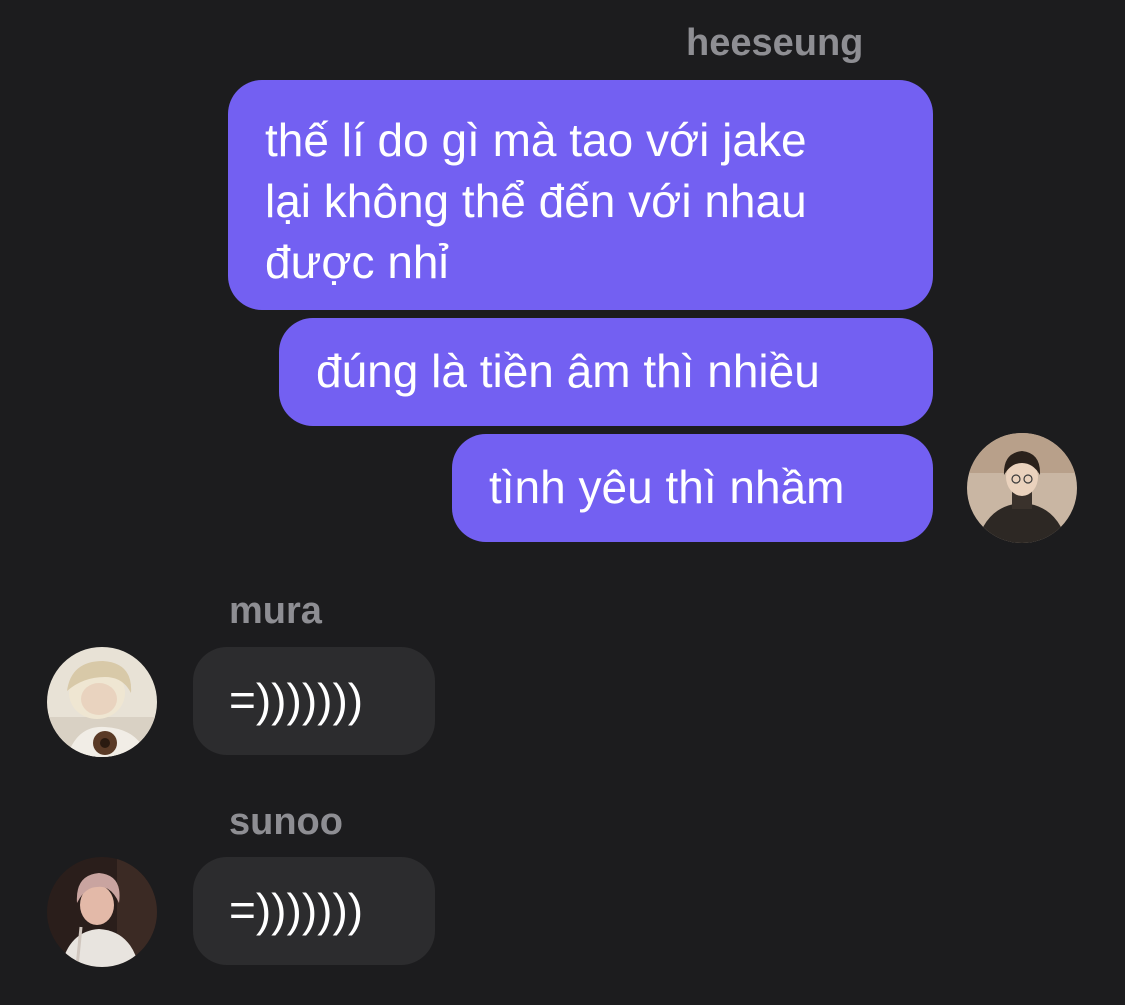  I want to click on message-bubble-outgoing-2: đúng là tiền âm thì nhiều, so click(606, 372).